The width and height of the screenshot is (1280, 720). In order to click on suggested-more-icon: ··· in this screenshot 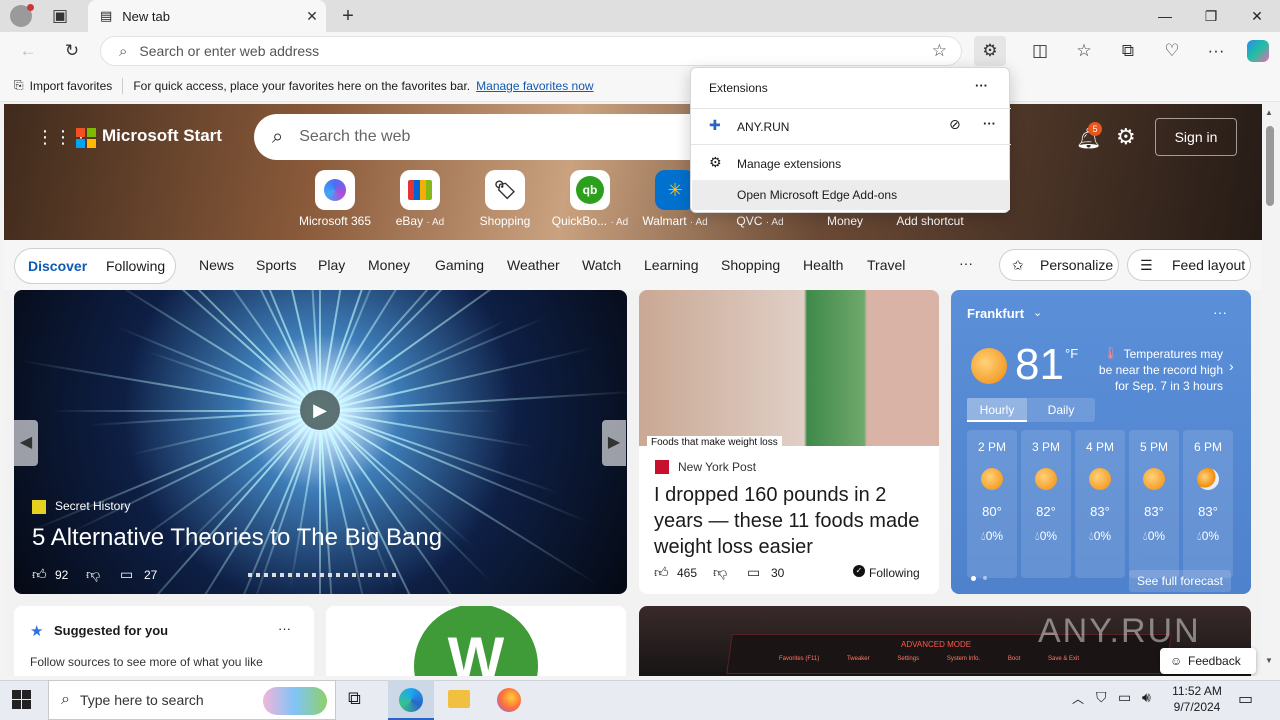, I will do `click(284, 628)`.